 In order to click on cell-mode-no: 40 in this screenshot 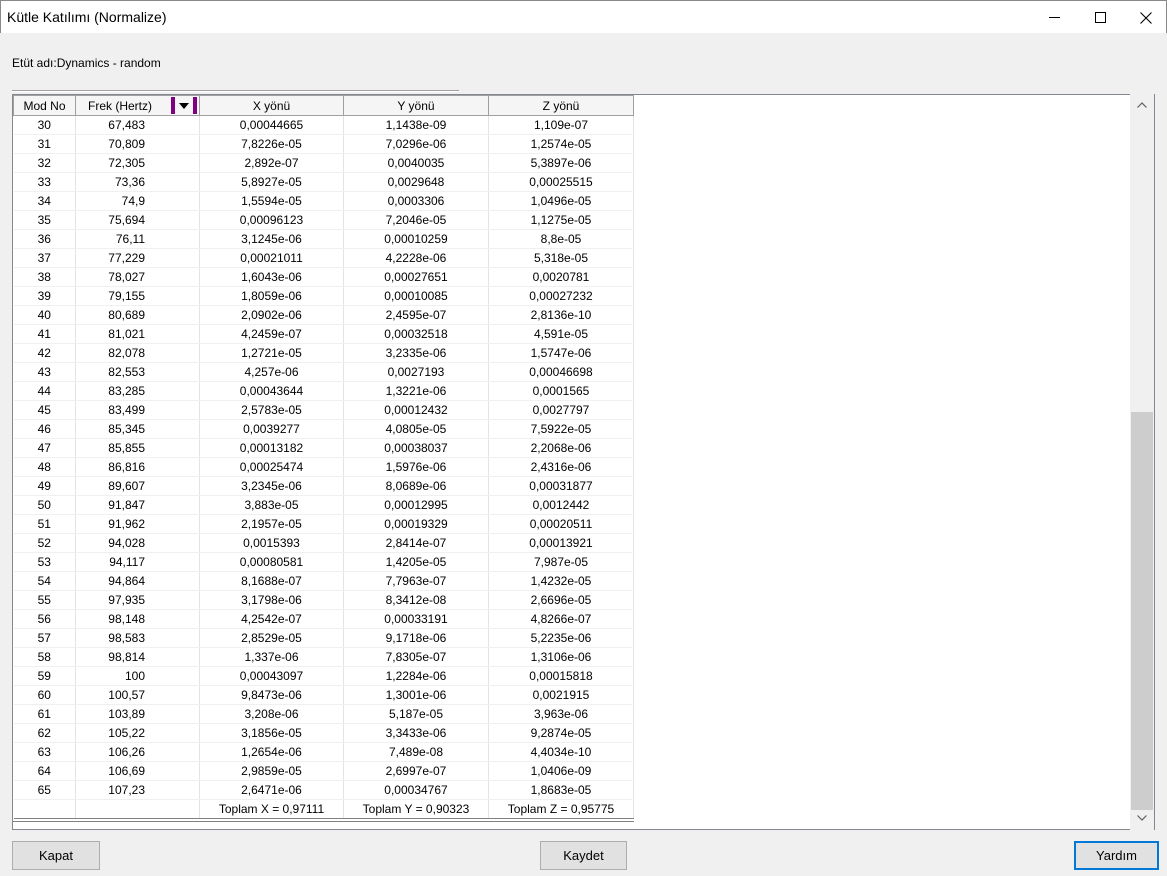, I will do `click(44, 315)`.